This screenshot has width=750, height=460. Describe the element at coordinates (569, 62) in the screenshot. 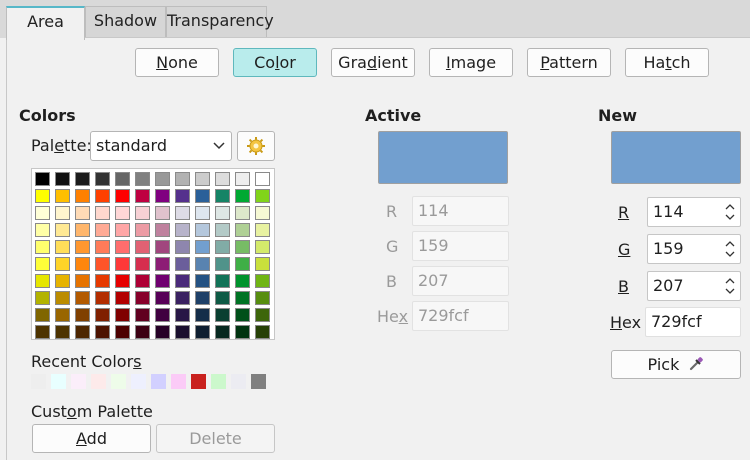

I see `fill-pattern-button: Pattern` at that location.